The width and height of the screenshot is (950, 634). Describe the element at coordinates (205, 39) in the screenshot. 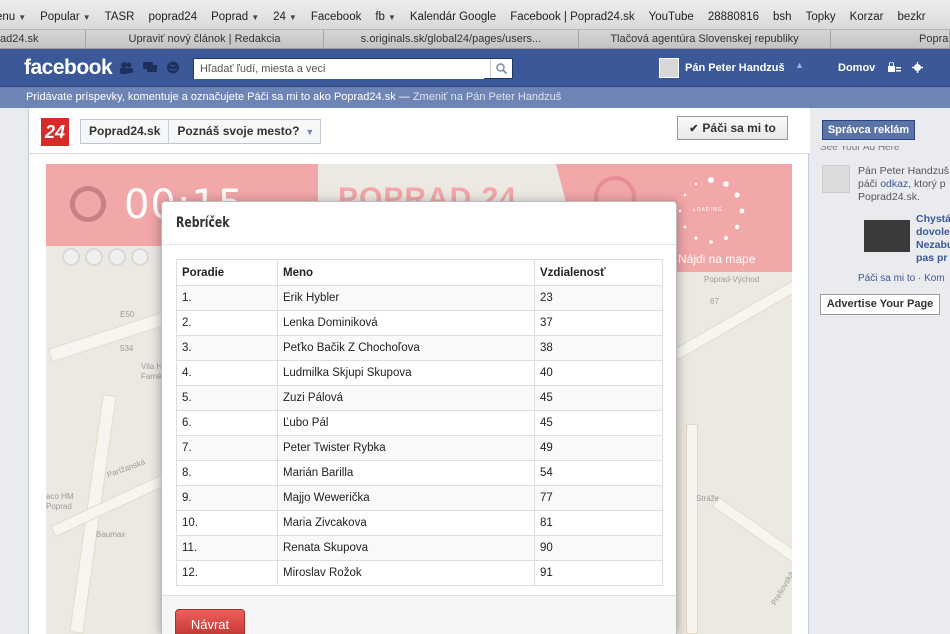

I see `tab-edit-article: Upraviť nový článok | Redakcia` at that location.